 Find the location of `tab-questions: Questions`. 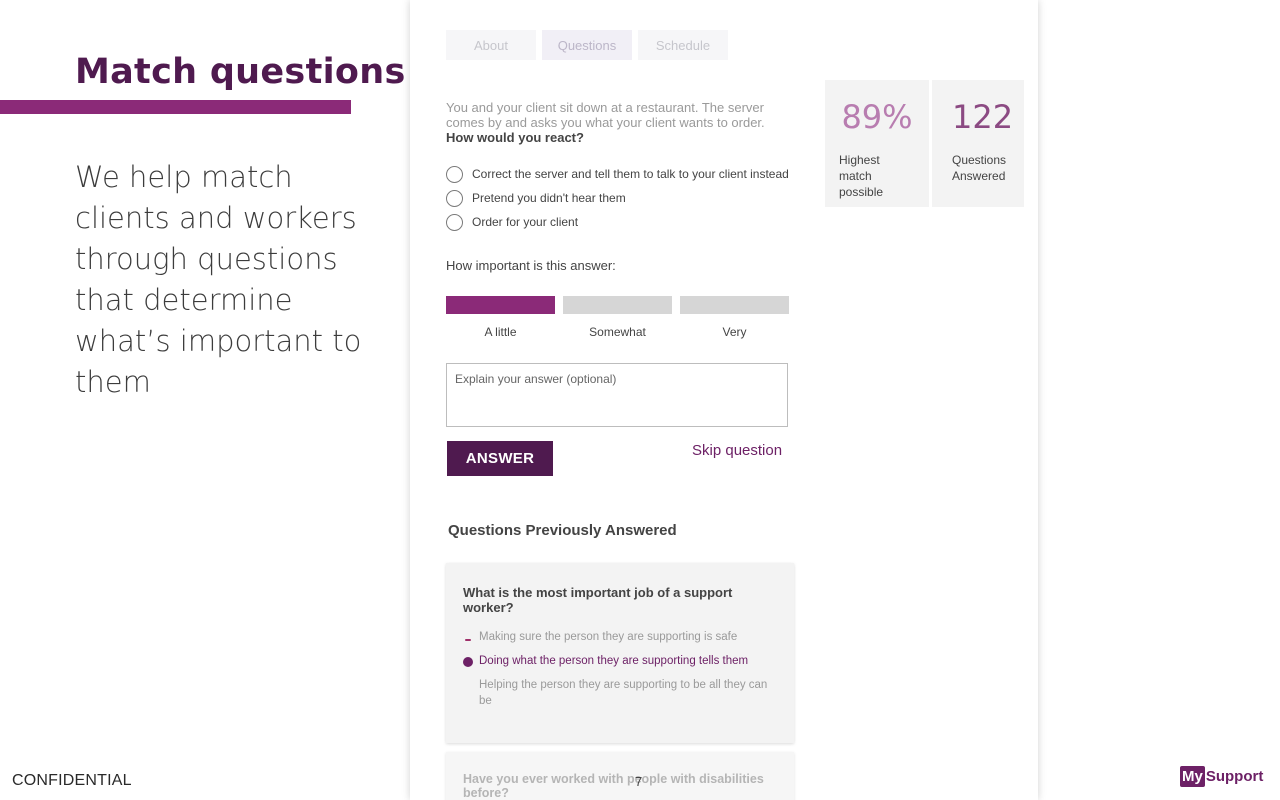

tab-questions: Questions is located at coordinates (587, 45).